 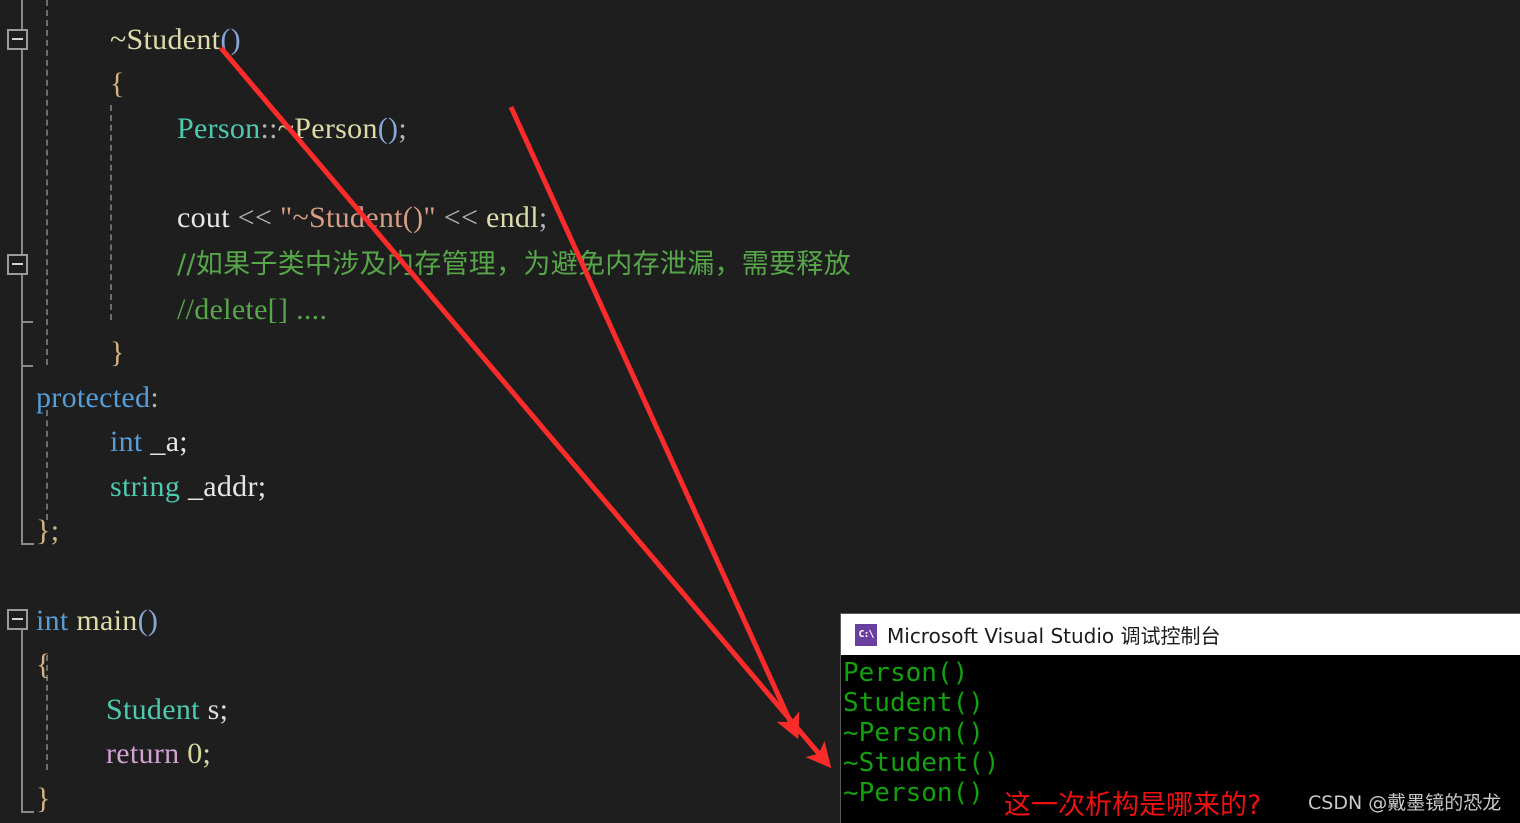 I want to click on code-line-8: }, so click(x=117, y=353).